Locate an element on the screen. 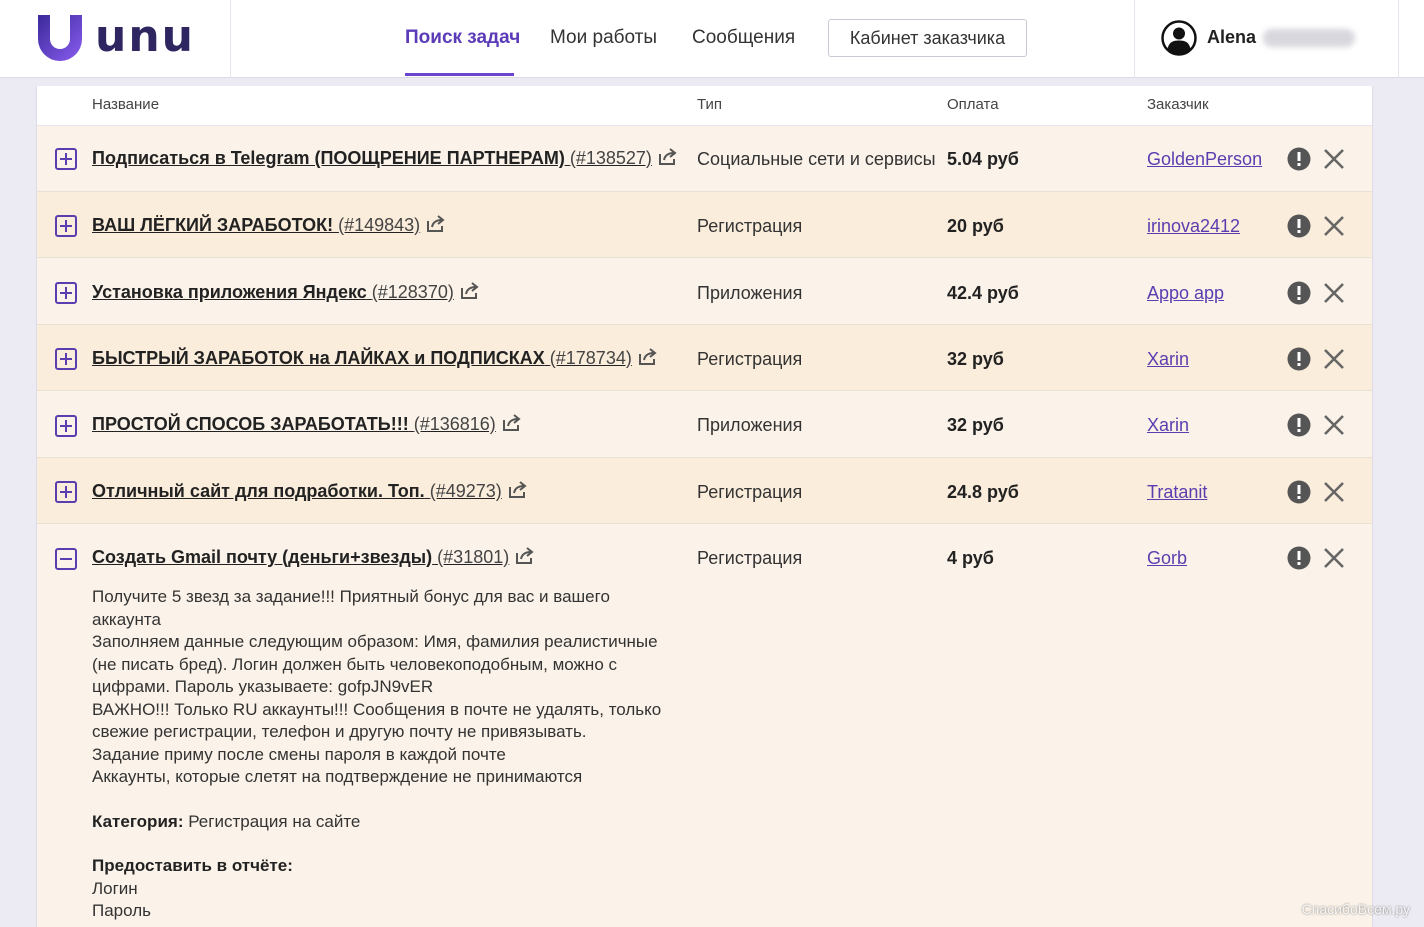  category-label: Категория: is located at coordinates (138, 821).